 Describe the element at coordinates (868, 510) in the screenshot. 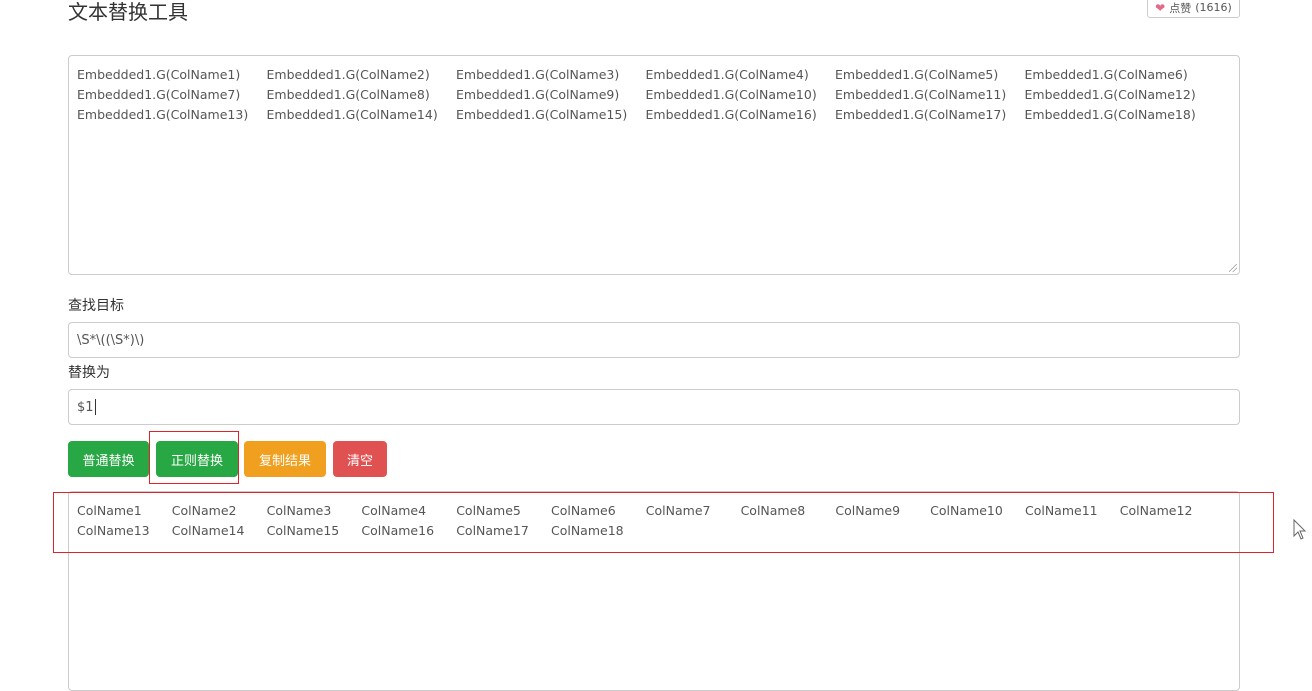

I see `result-line-cell: ColName9` at that location.